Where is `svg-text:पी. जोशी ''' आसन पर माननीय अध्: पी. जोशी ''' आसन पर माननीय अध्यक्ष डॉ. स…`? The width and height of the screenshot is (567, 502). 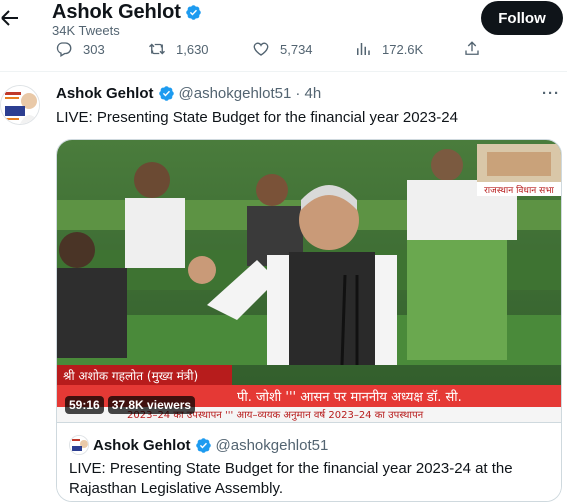 svg-text:पी. जोशी ''' आसन पर माननीय अध्: पी. जोशी ''' आसन पर माननीय अध्यक्ष डॉ. स… is located at coordinates (349, 397).